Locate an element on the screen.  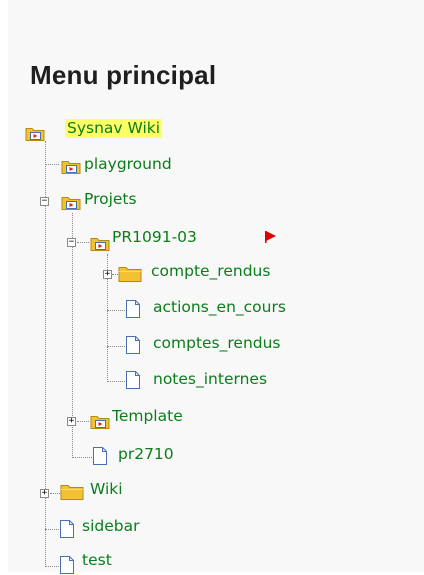
flag-icon is located at coordinates (270, 237).